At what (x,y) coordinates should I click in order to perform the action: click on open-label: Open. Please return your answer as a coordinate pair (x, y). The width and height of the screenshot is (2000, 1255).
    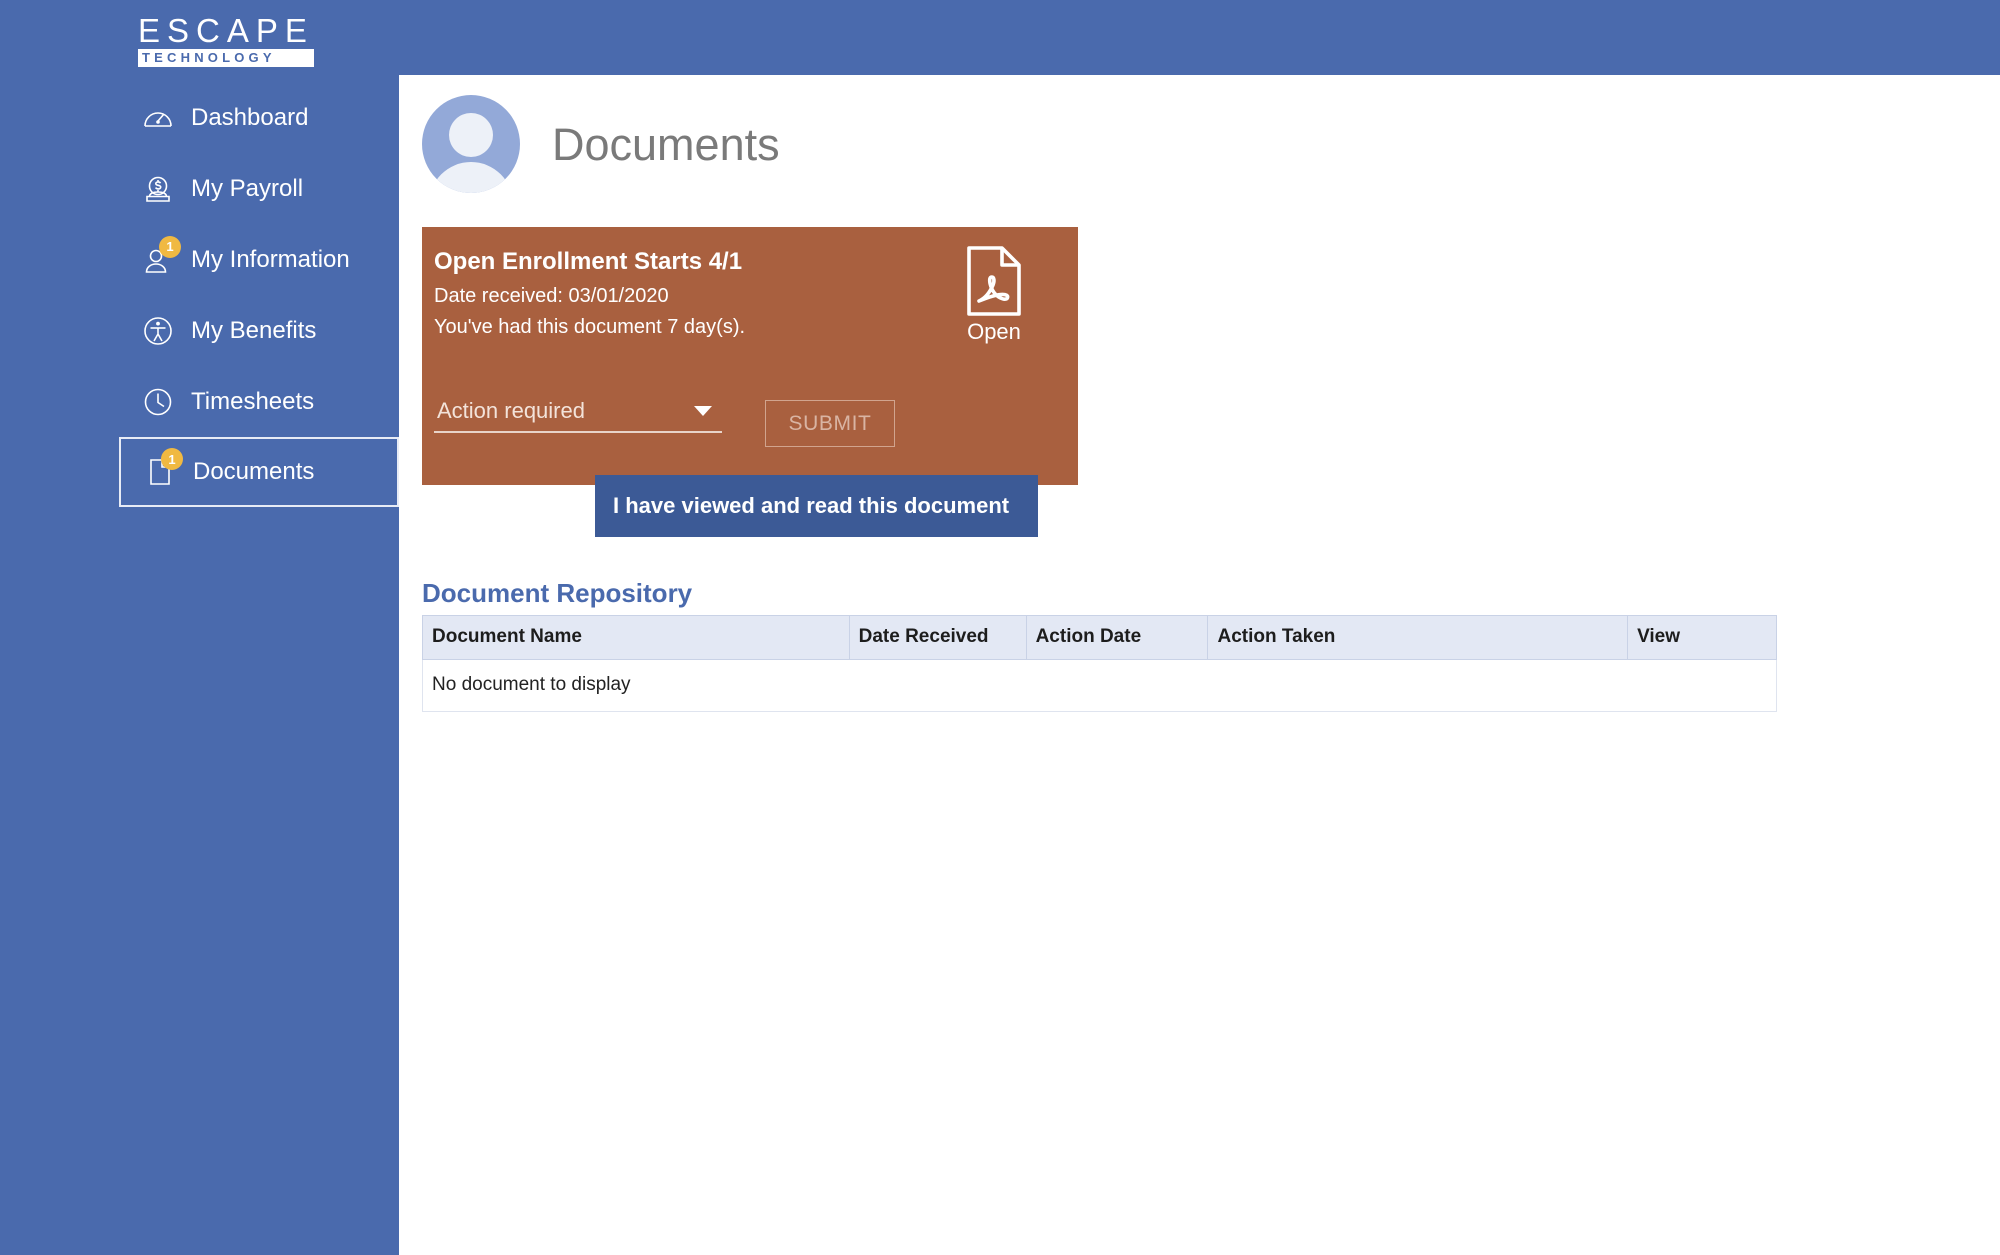
    Looking at the image, I should click on (994, 331).